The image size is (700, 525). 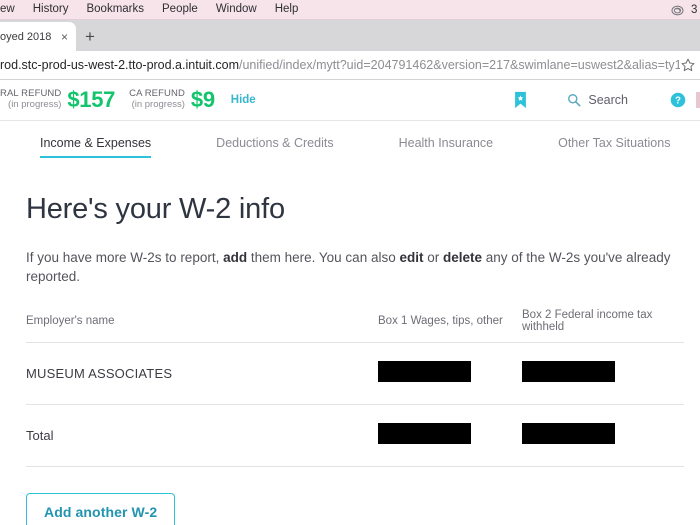 I want to click on table-row: MUSEUM ASSOCIATES, so click(x=355, y=373).